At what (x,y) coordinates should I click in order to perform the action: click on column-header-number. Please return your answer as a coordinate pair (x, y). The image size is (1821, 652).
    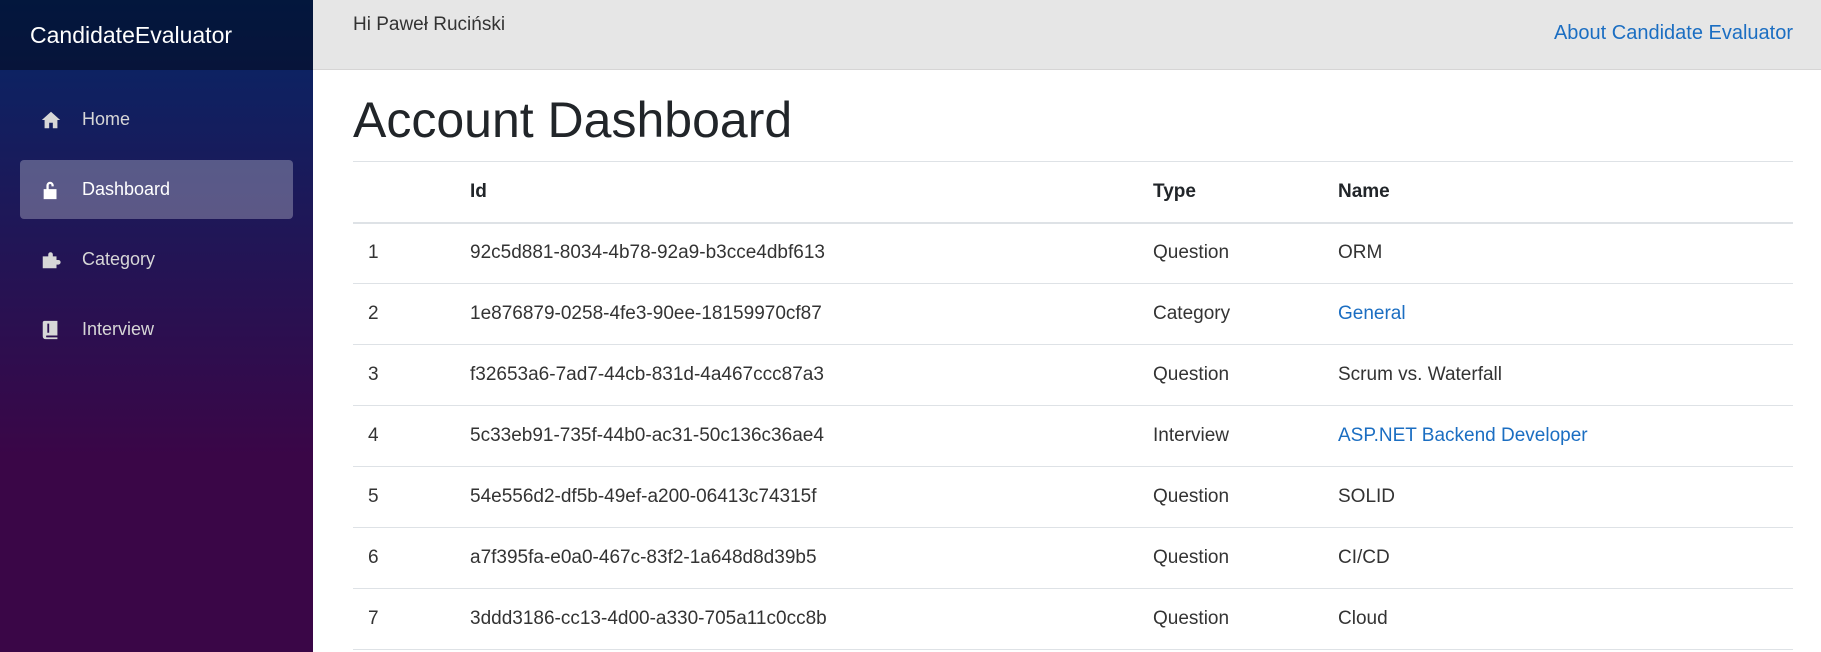
    Looking at the image, I should click on (404, 192).